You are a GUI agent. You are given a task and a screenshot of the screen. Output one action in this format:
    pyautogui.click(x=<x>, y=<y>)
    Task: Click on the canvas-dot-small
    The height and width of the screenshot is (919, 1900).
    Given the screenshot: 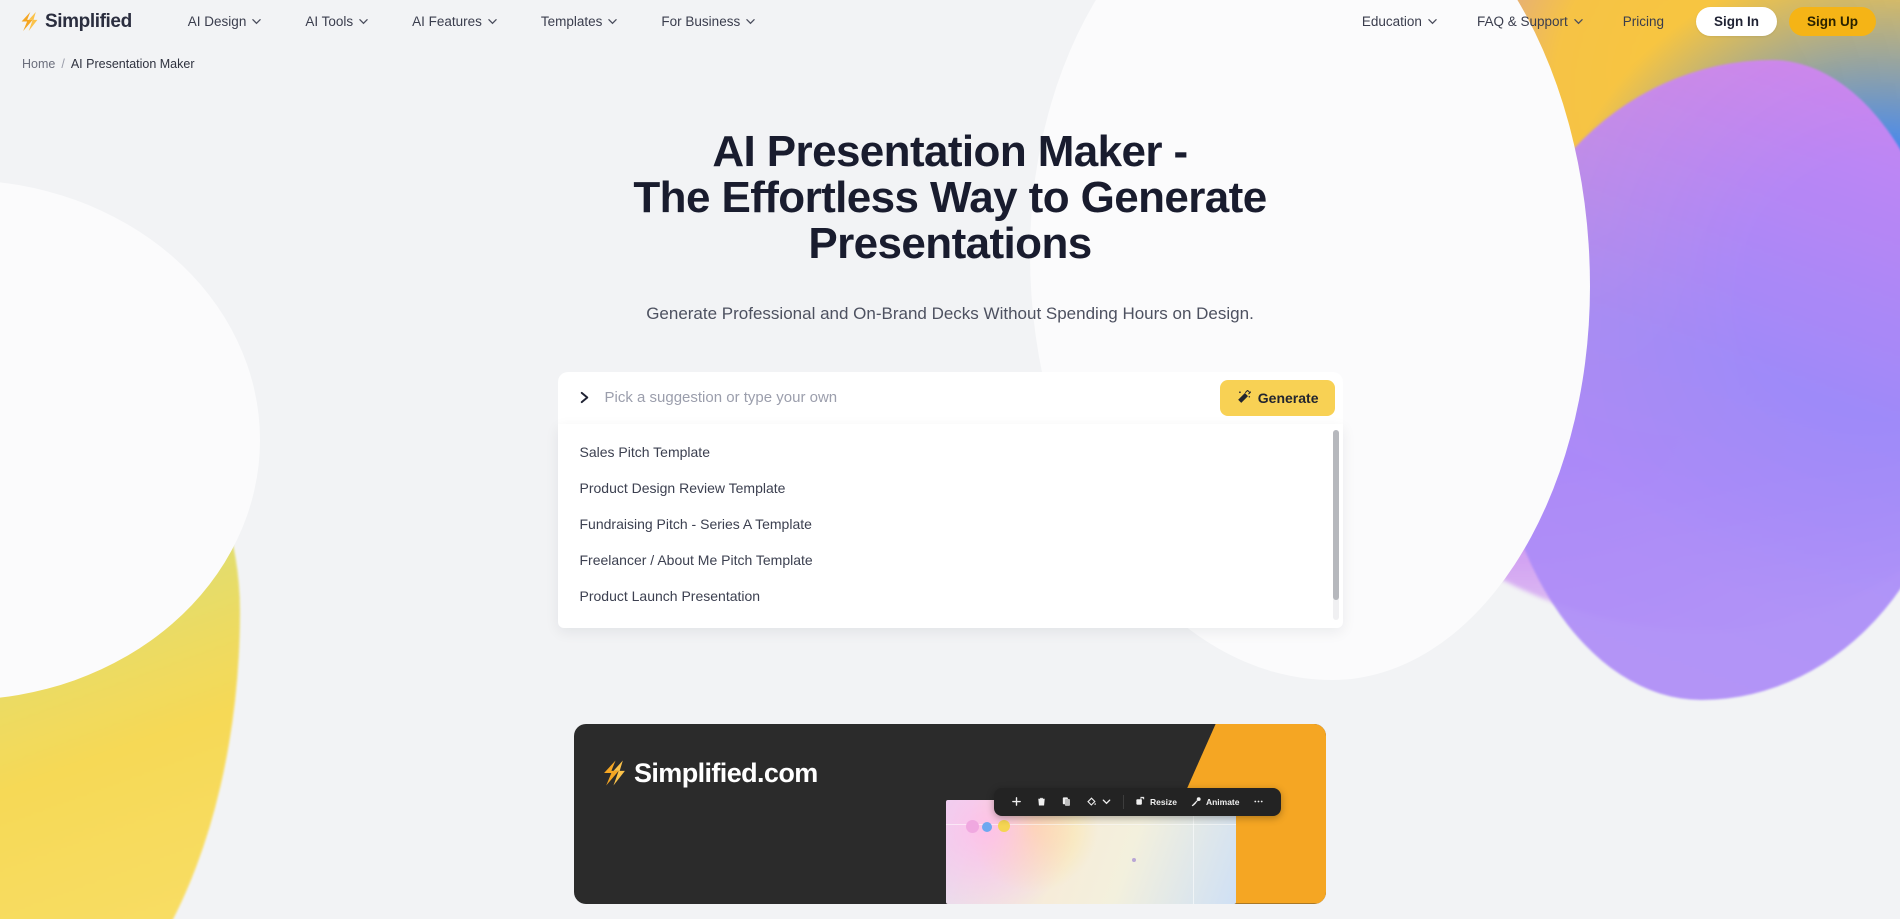 What is the action you would take?
    pyautogui.click(x=1134, y=859)
    